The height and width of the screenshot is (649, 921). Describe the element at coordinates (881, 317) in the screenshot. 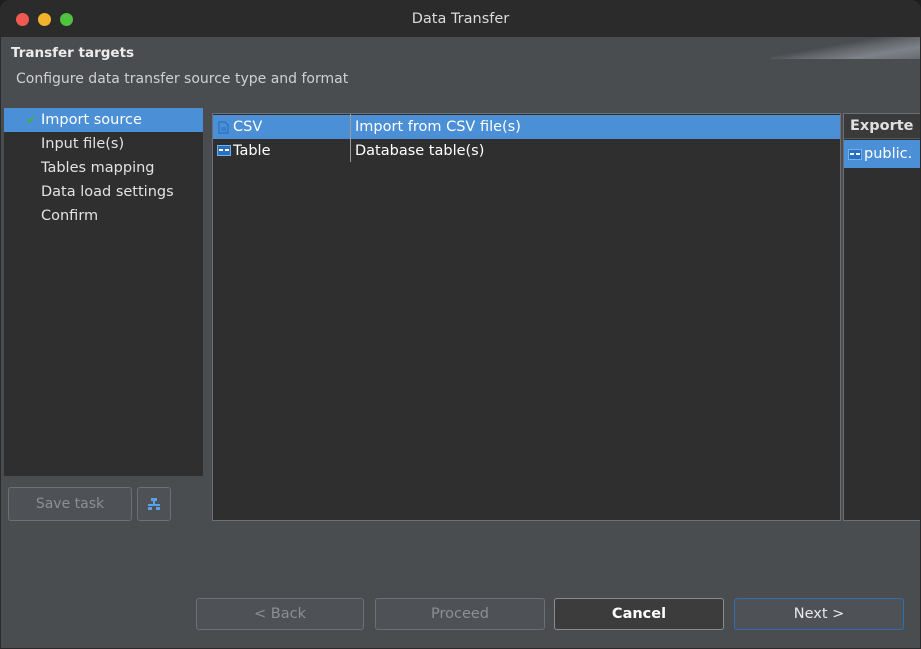

I see `export-targets-panel: Exporte public.` at that location.